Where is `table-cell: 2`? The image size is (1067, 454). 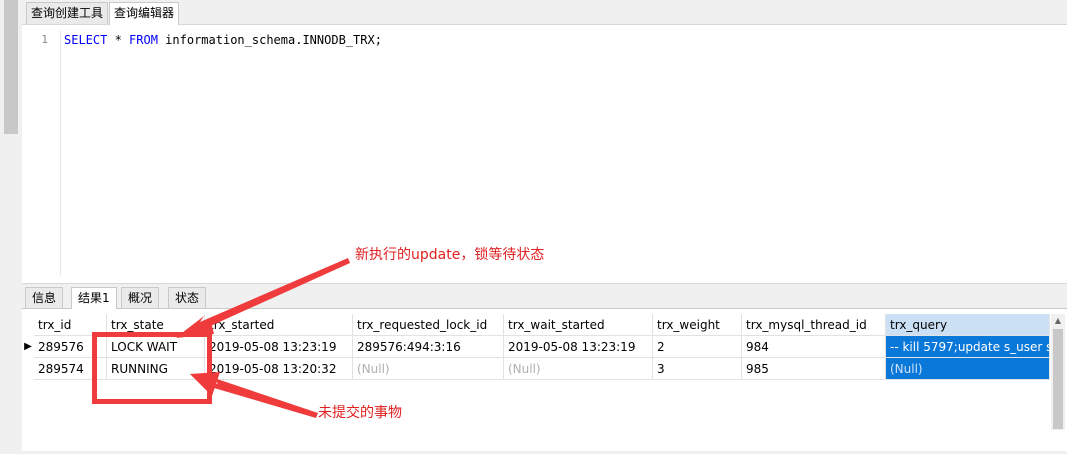
table-cell: 2 is located at coordinates (697, 347).